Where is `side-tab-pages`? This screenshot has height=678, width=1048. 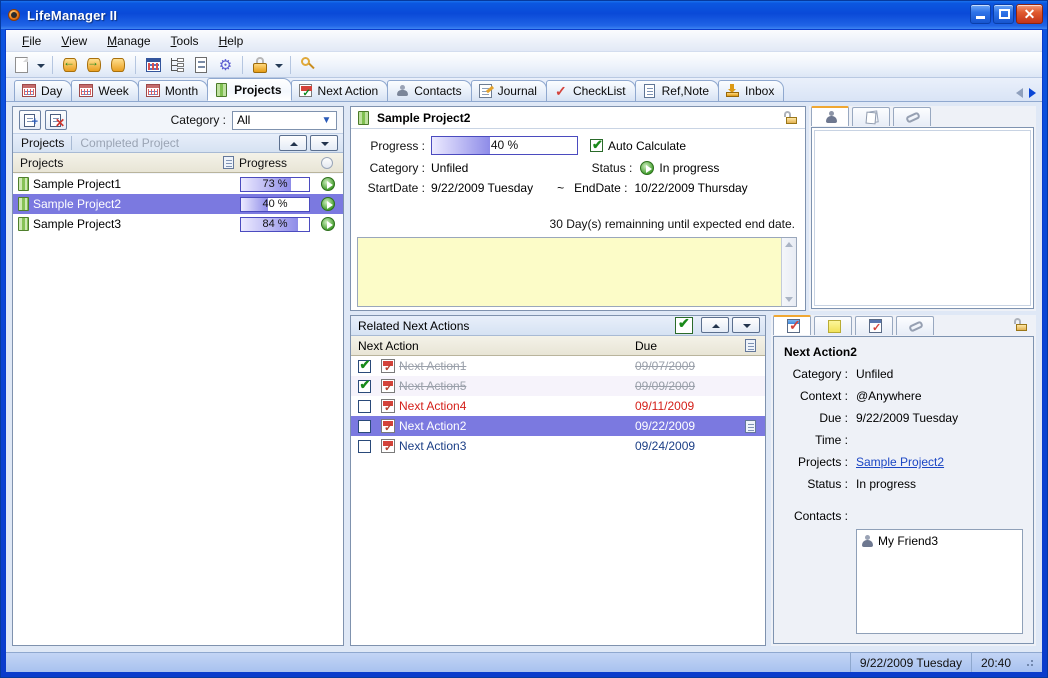 side-tab-pages is located at coordinates (871, 116).